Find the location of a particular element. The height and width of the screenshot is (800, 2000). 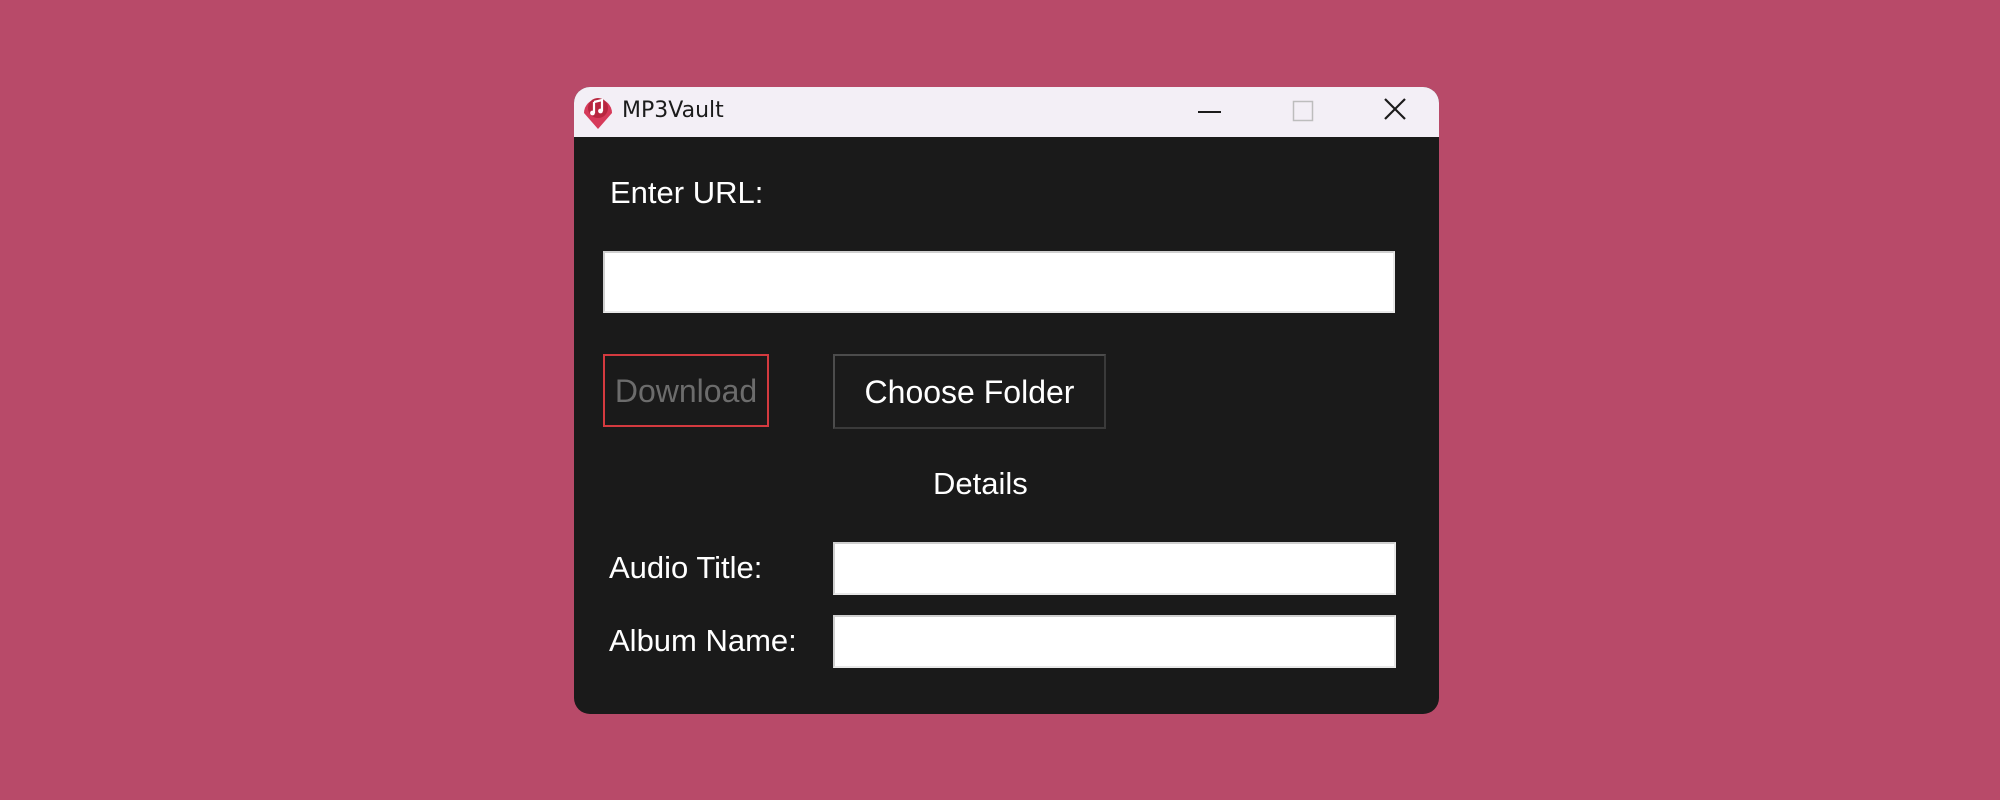

choose-folder-button: Choose Folder is located at coordinates (969, 391).